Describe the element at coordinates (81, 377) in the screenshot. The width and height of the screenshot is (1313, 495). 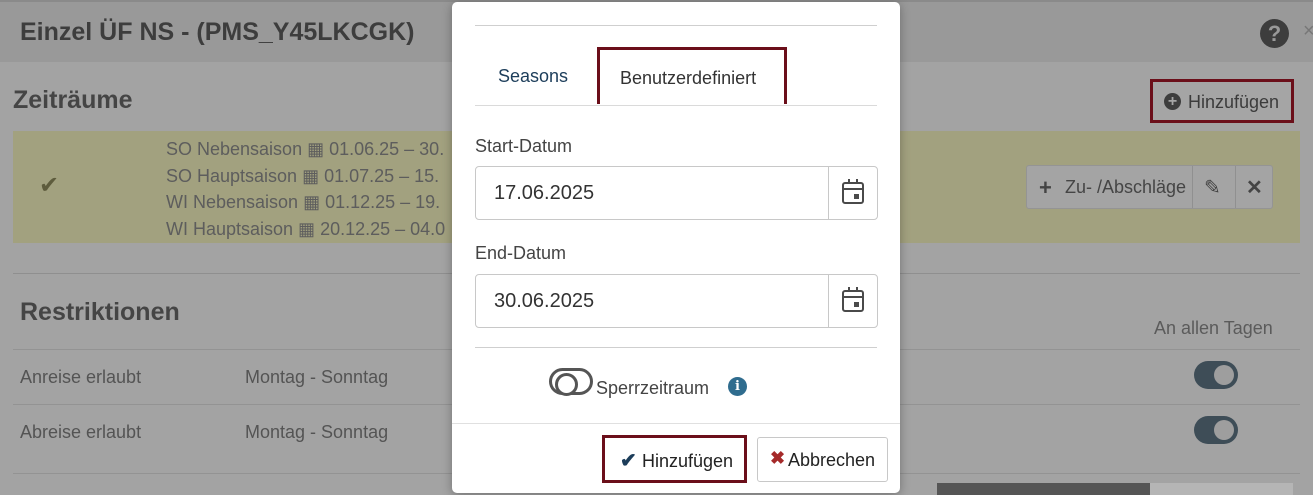
I see `restriction-label: Anreise erlaubt` at that location.